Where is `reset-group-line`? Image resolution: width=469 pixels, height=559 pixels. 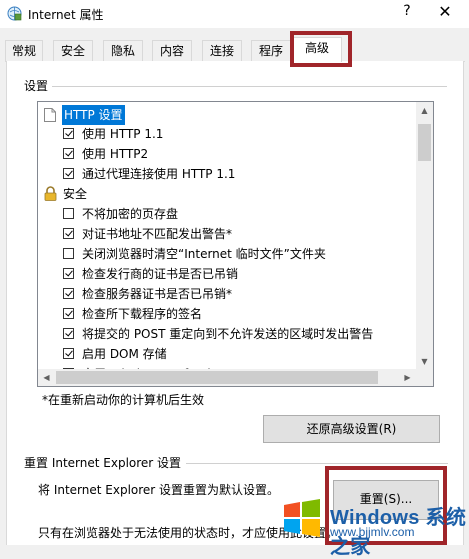 reset-group-line is located at coordinates (317, 463).